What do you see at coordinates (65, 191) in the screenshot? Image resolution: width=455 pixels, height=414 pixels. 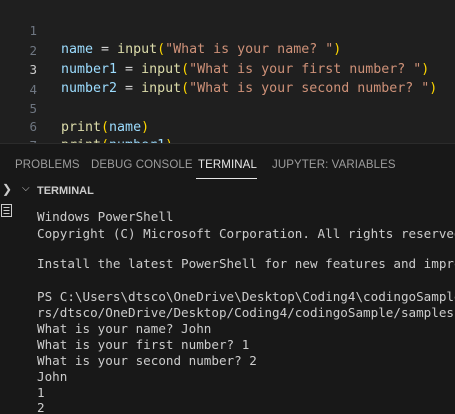 I see `section-title: TERMINAL` at bounding box center [65, 191].